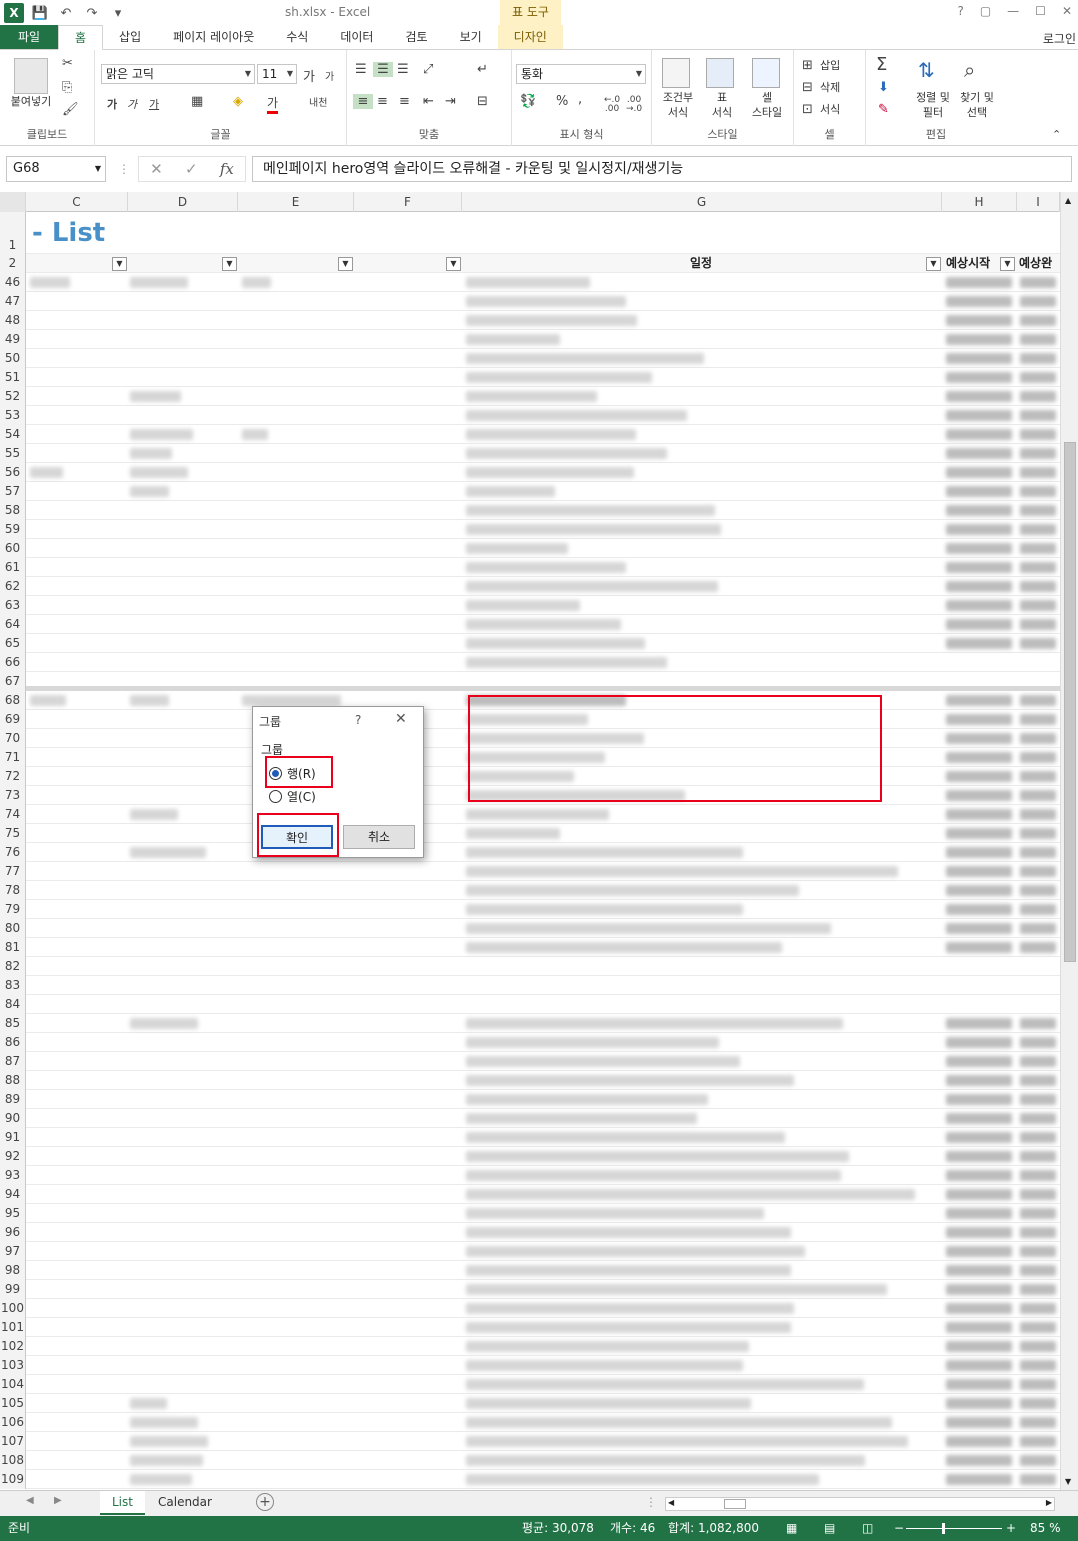 This screenshot has height=1541, width=1078. I want to click on font-size-combo: 11 ▼, so click(277, 74).